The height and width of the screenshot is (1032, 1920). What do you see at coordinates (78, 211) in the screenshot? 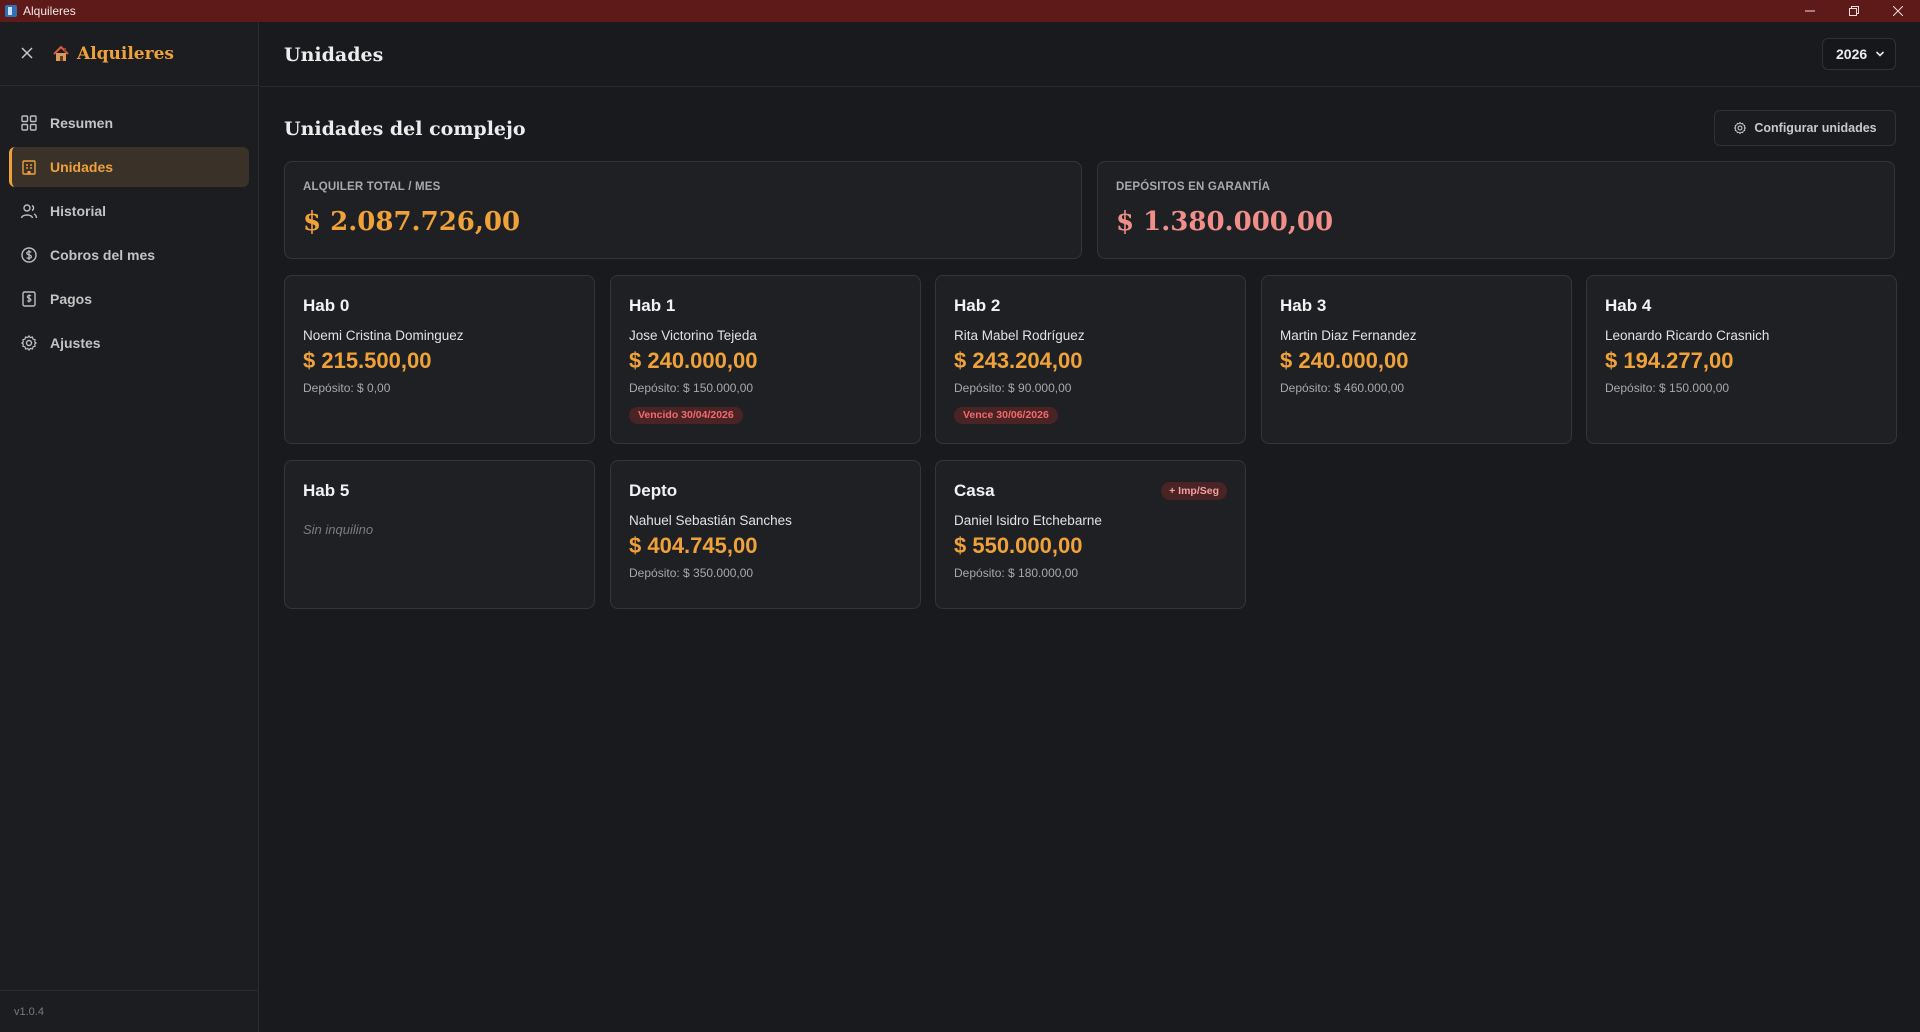
I see `sidebar-item-label: Historial` at bounding box center [78, 211].